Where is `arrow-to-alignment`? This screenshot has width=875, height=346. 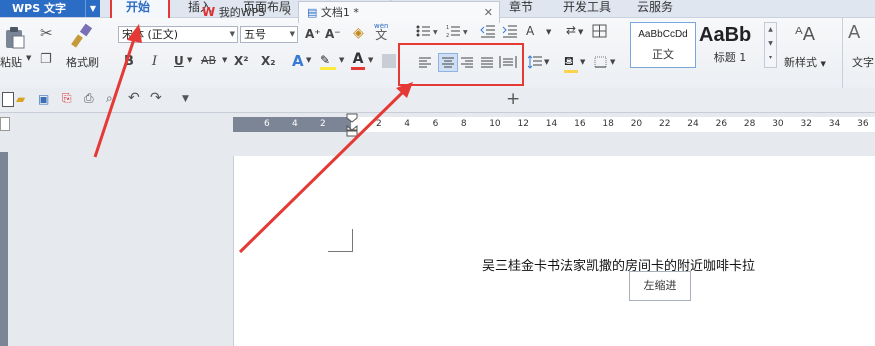 arrow-to-alignment is located at coordinates (321, 172).